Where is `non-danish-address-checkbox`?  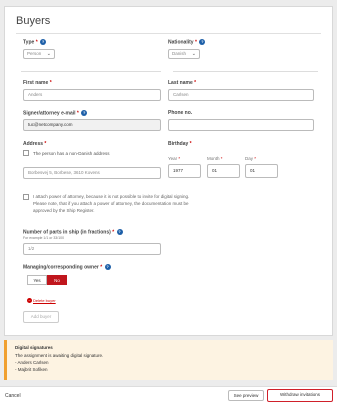
non-danish-address-checkbox is located at coordinates (26, 153).